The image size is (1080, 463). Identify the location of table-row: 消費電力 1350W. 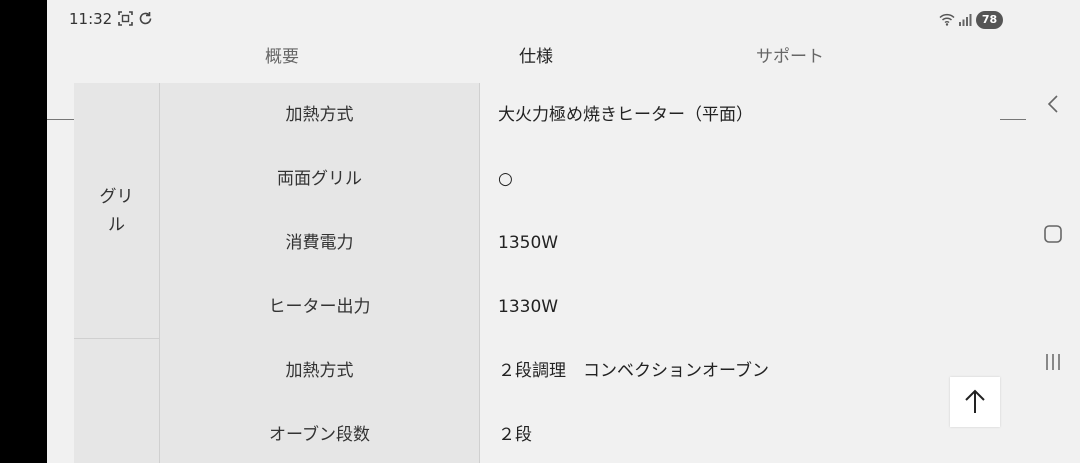
(580, 243).